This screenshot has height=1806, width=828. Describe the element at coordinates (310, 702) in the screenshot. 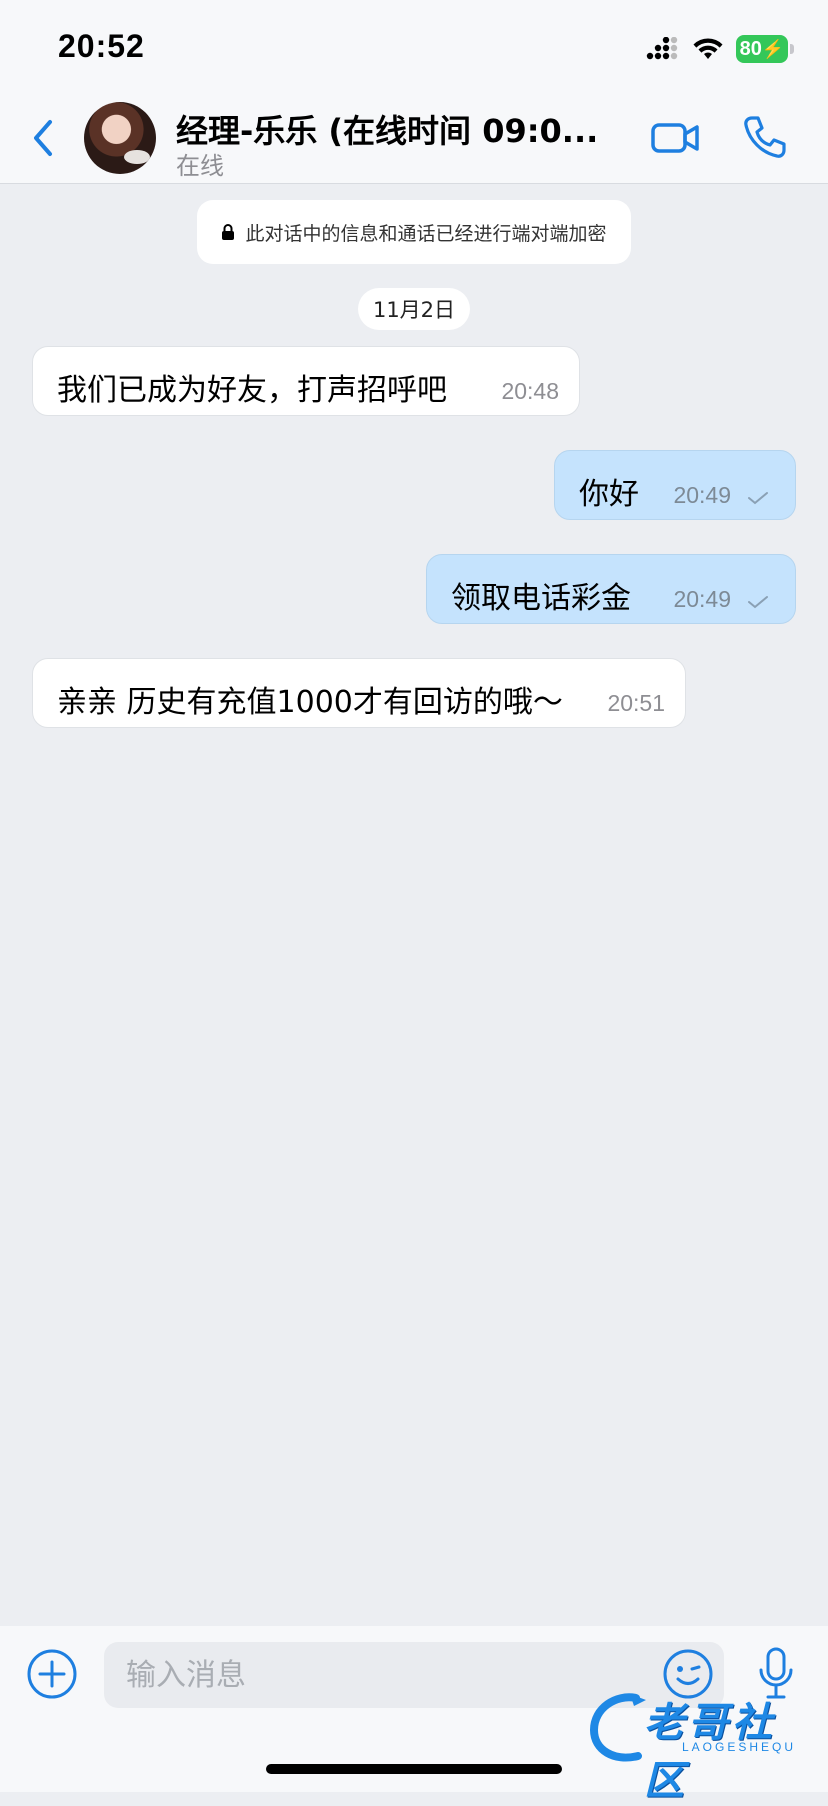

I see `message-text: 亲亲 历史有充值1000才有回访的哦～` at that location.